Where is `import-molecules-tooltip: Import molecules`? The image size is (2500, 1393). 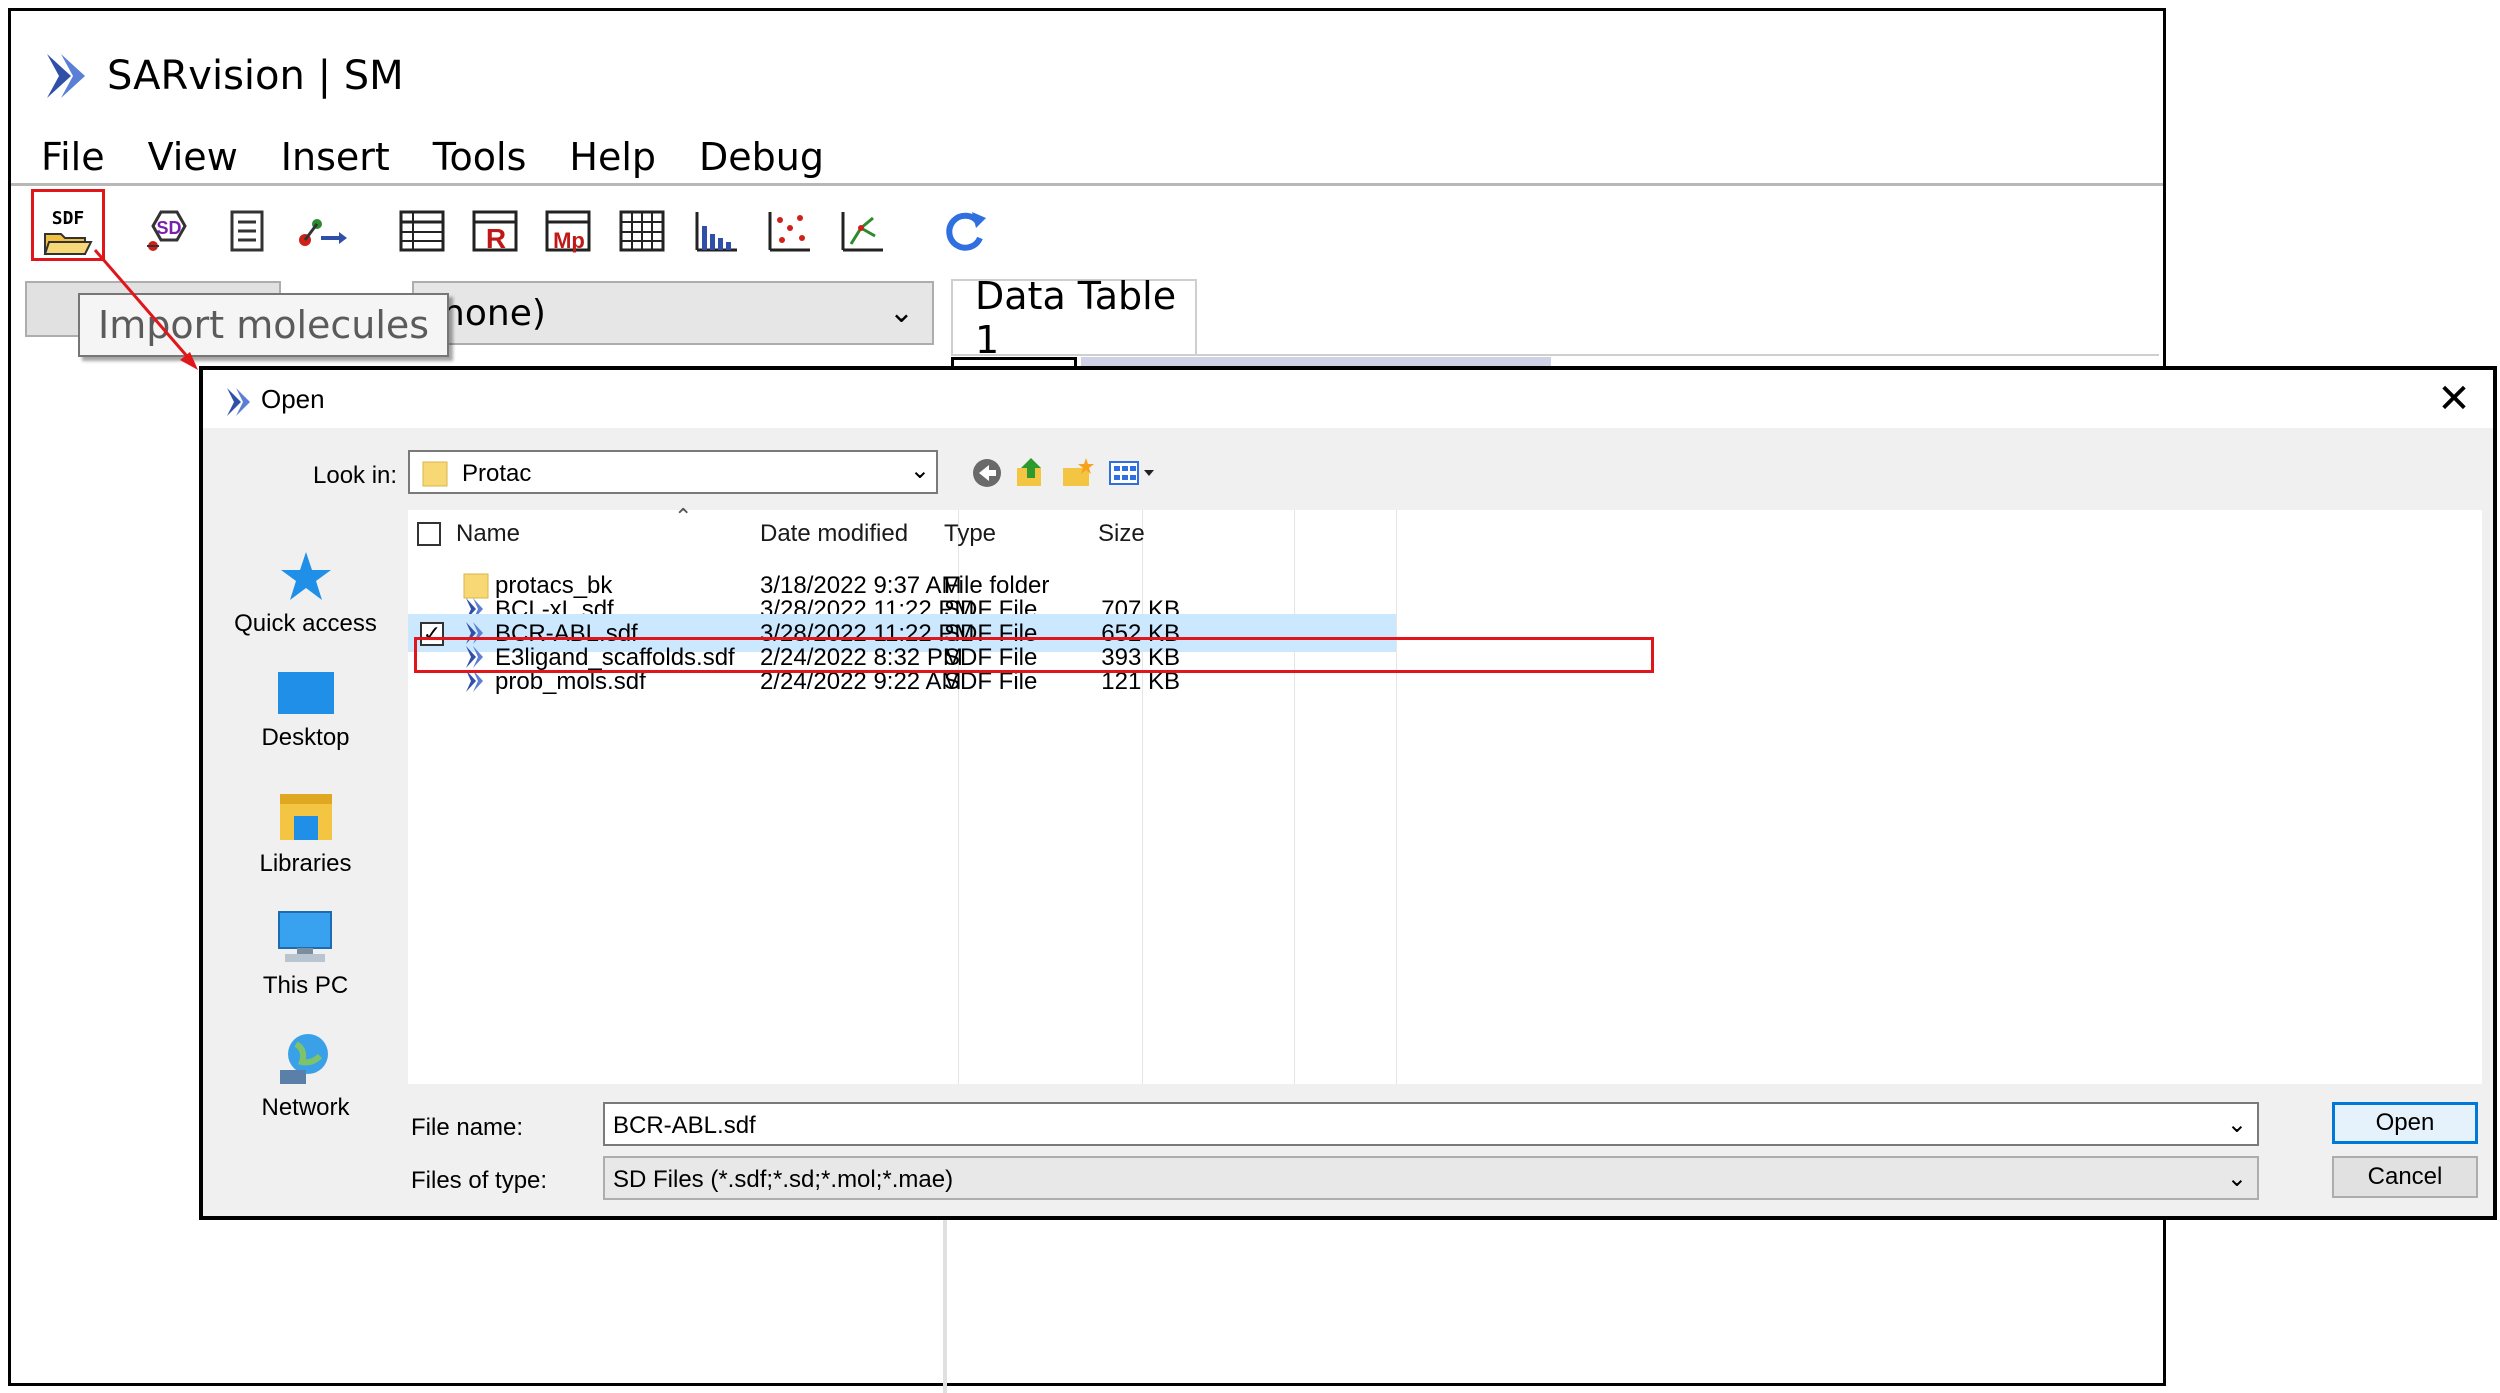 import-molecules-tooltip: Import molecules is located at coordinates (264, 325).